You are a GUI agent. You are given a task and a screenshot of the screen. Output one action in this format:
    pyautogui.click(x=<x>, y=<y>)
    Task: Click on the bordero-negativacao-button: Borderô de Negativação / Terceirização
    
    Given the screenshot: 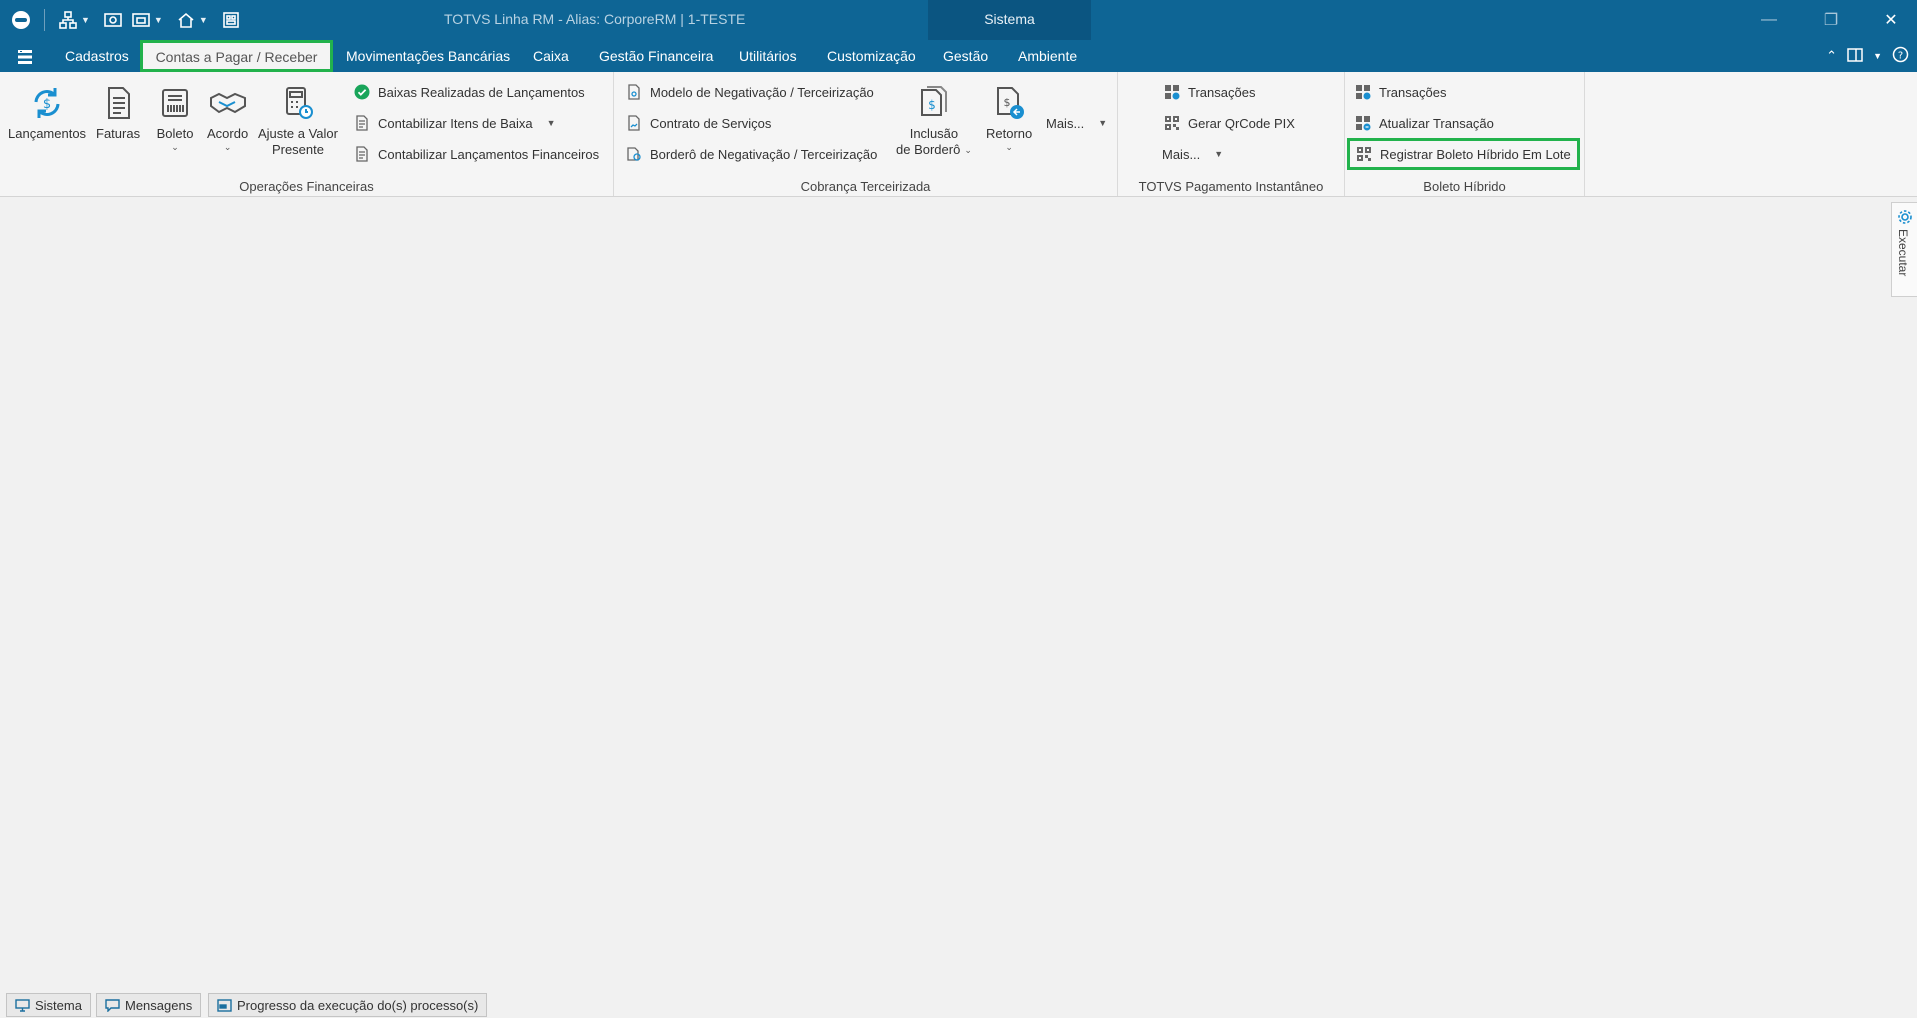 What is the action you would take?
    pyautogui.click(x=751, y=154)
    